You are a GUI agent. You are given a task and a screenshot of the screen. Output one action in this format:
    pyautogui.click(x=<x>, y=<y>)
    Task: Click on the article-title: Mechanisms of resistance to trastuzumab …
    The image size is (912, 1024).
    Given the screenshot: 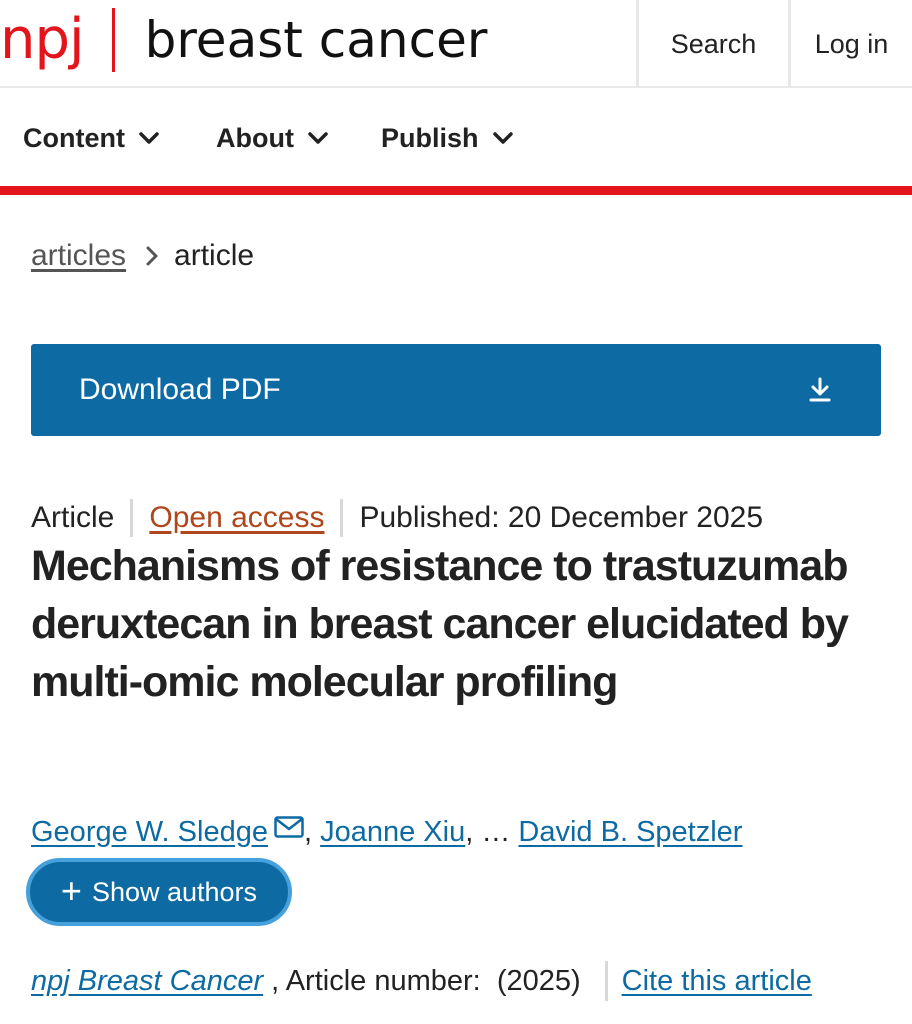 What is the action you would take?
    pyautogui.click(x=440, y=624)
    